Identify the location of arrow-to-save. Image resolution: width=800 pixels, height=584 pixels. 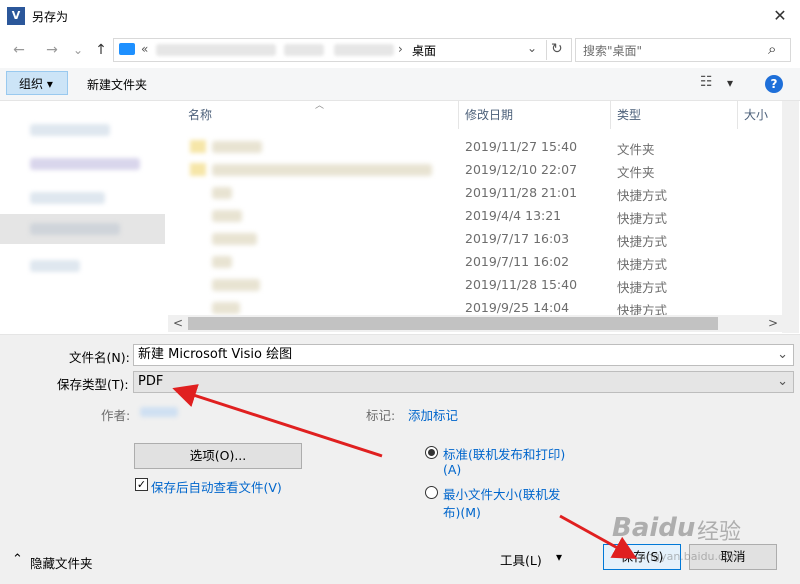
(598, 536).